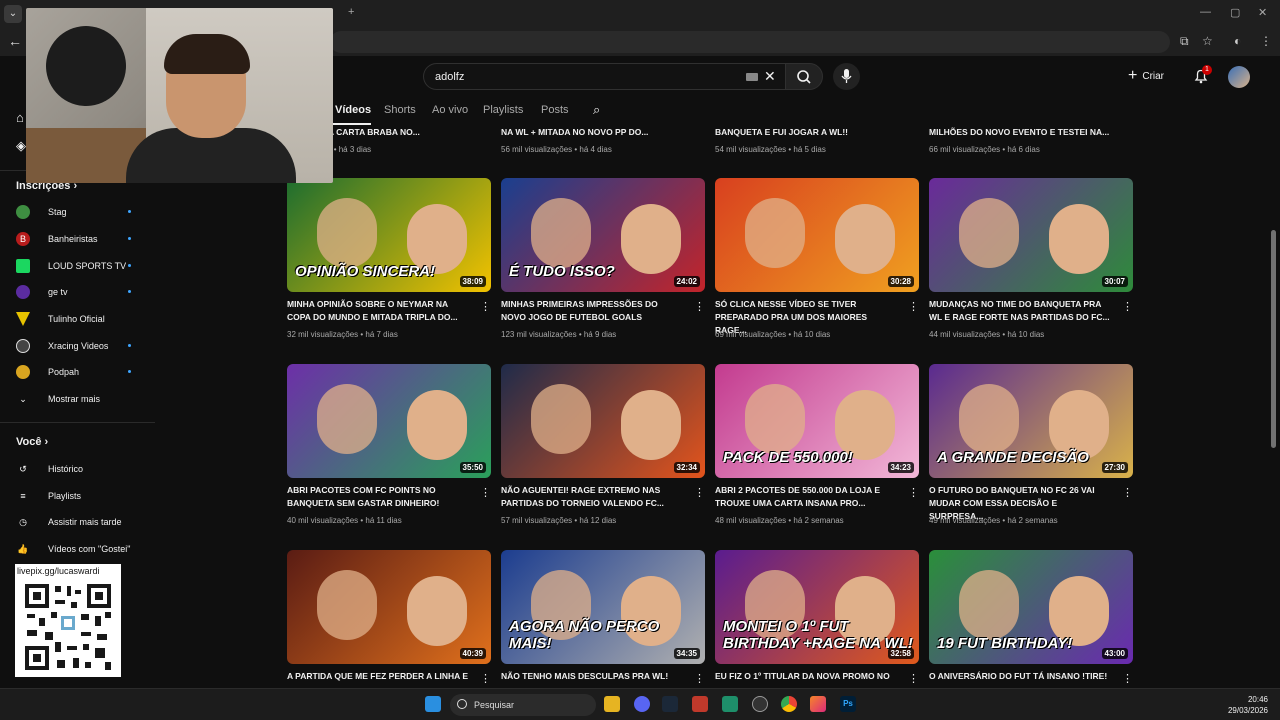  What do you see at coordinates (81, 549) in the screenshot?
I see `sidebar-item-liked-videos: 👍 Vídeos com "Gostei"` at bounding box center [81, 549].